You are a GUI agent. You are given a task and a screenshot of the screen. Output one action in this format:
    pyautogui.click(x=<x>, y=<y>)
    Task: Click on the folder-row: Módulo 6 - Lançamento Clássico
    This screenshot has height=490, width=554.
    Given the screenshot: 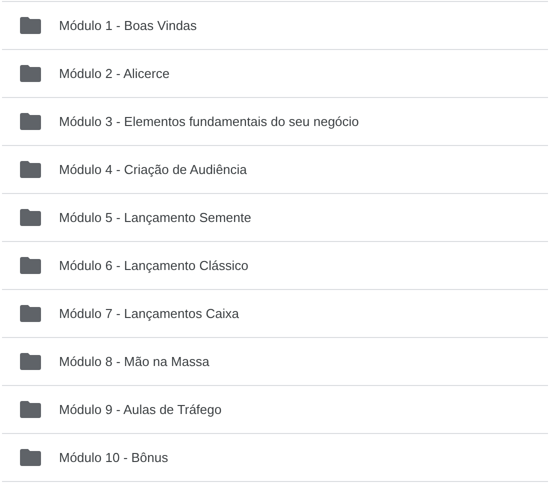 What is the action you would take?
    pyautogui.click(x=275, y=266)
    